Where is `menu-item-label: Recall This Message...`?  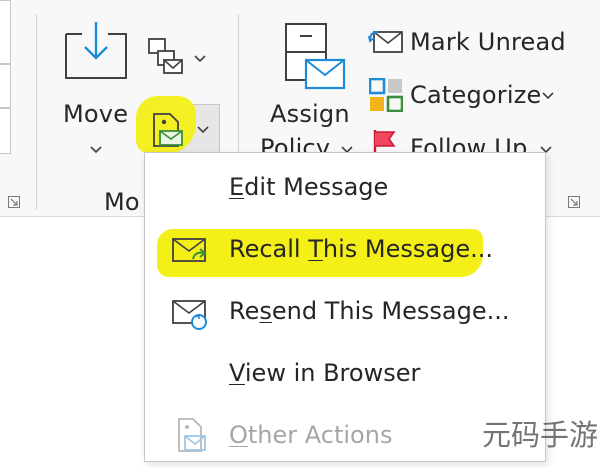
menu-item-label: Recall This Message... is located at coordinates (361, 249).